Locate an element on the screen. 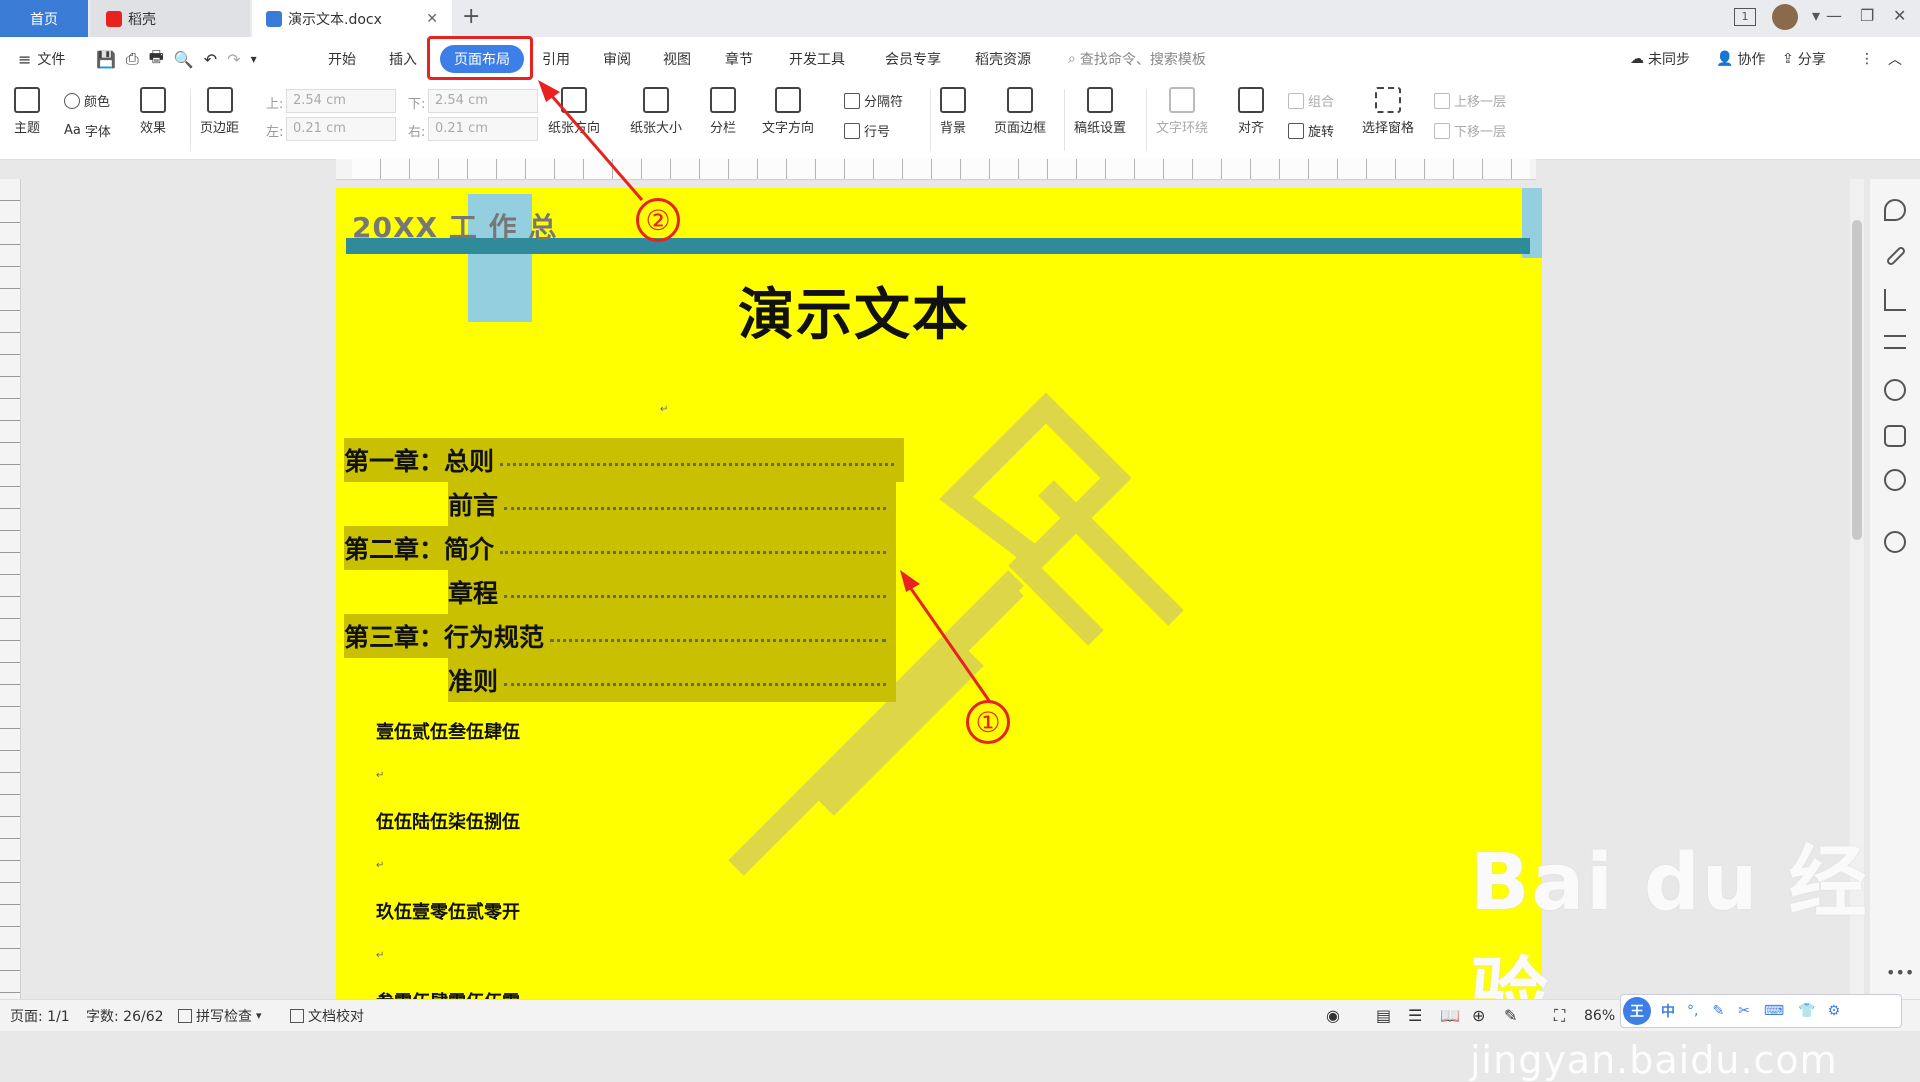 This screenshot has width=1920, height=1082. menu-chapter: 章节 is located at coordinates (739, 59).